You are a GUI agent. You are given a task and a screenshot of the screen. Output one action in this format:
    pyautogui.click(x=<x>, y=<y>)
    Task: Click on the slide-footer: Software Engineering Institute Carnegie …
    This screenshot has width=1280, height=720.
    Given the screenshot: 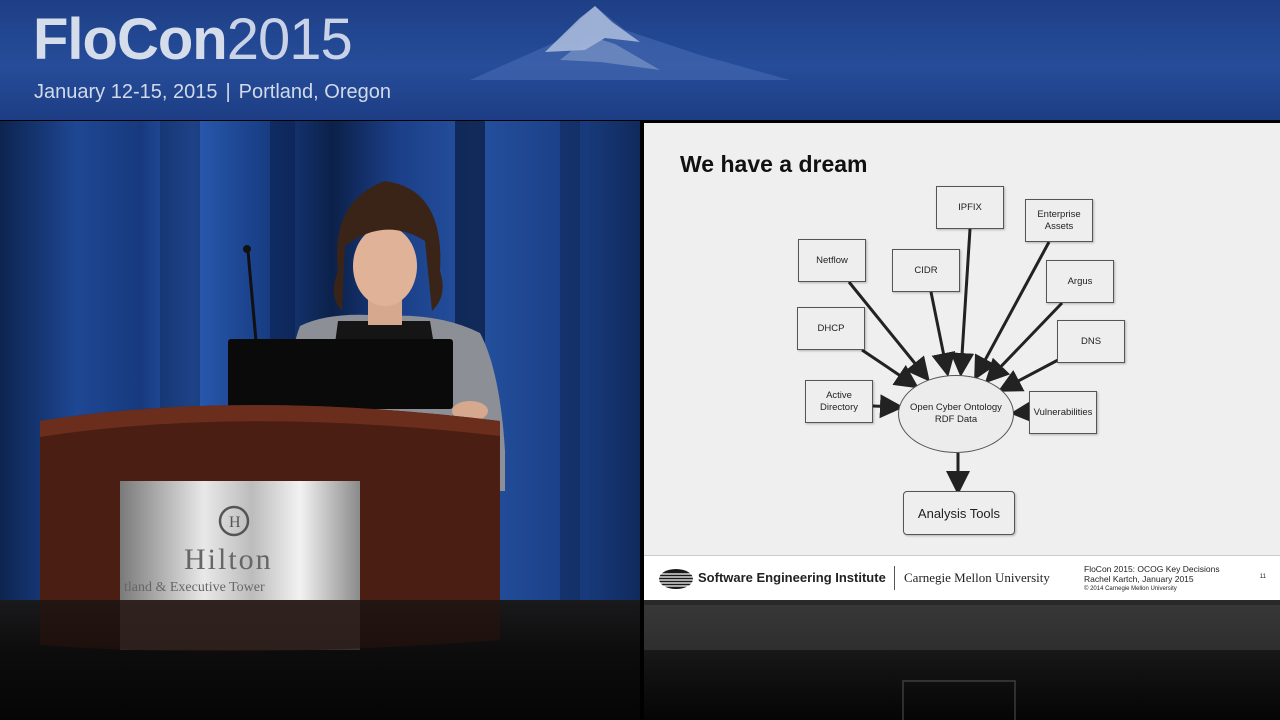 What is the action you would take?
    pyautogui.click(x=962, y=577)
    